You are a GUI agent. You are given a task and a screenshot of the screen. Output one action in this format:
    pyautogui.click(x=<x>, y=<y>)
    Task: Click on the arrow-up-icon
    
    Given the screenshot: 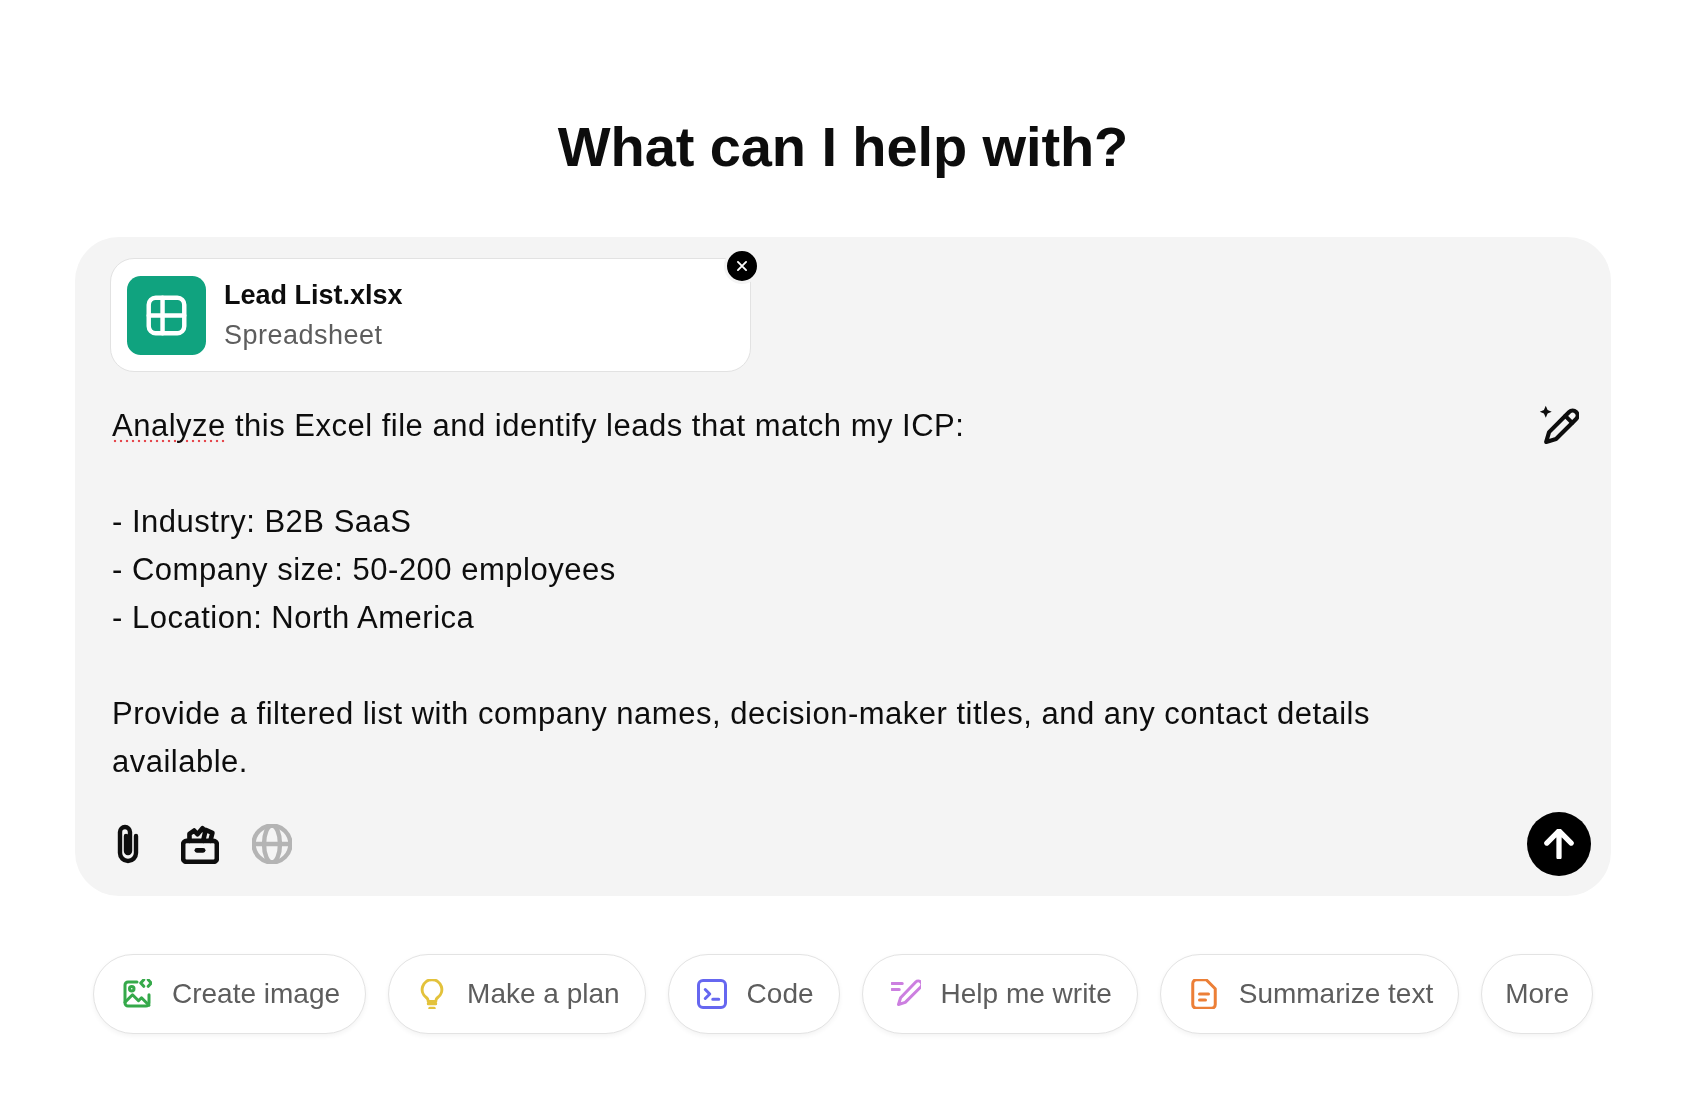 What is the action you would take?
    pyautogui.click(x=1559, y=844)
    